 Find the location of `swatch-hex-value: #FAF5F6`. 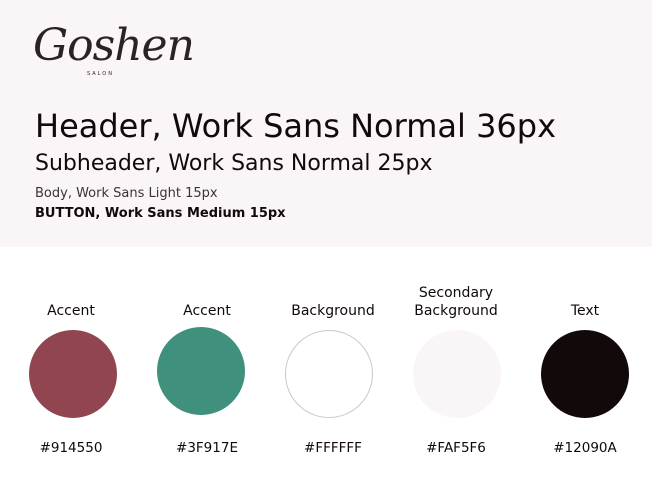

swatch-hex-value: #FAF5F6 is located at coordinates (456, 448).